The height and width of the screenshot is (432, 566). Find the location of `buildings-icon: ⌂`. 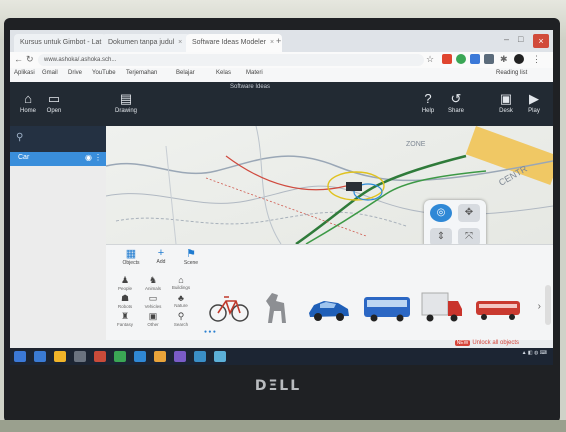

buildings-icon: ⌂ is located at coordinates (181, 280).